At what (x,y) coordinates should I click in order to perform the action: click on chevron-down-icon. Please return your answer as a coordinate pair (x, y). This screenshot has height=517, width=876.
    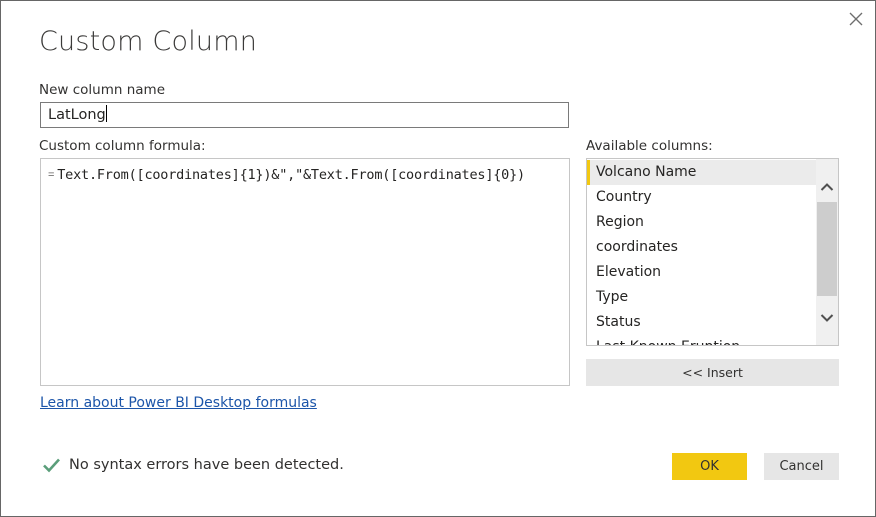
    Looking at the image, I should click on (827, 318).